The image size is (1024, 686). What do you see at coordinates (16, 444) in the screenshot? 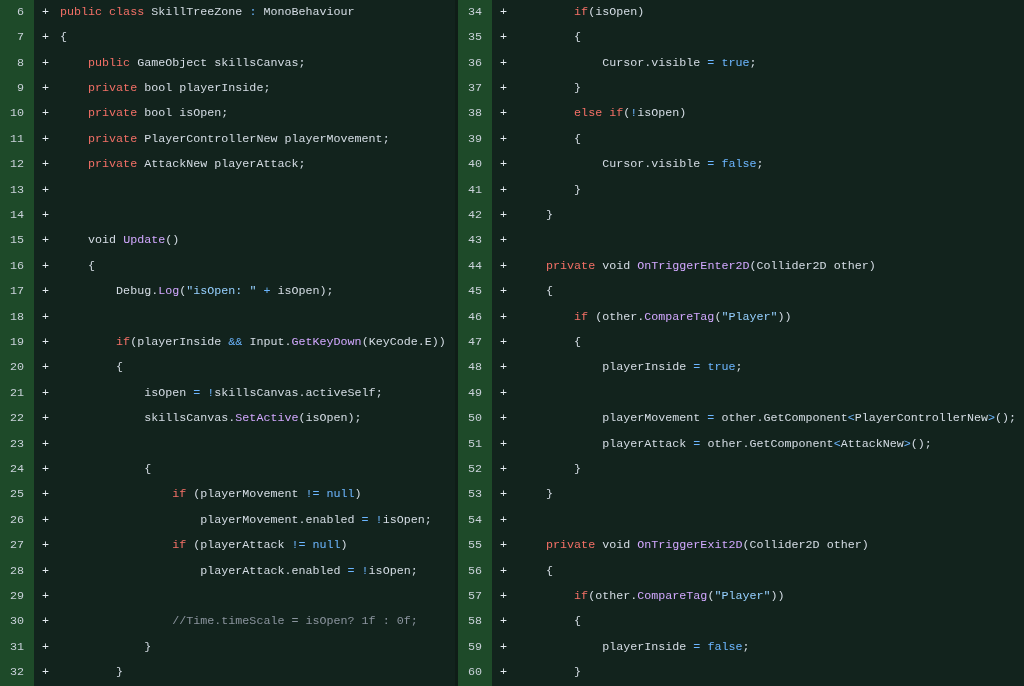
I see `line-number: 23` at bounding box center [16, 444].